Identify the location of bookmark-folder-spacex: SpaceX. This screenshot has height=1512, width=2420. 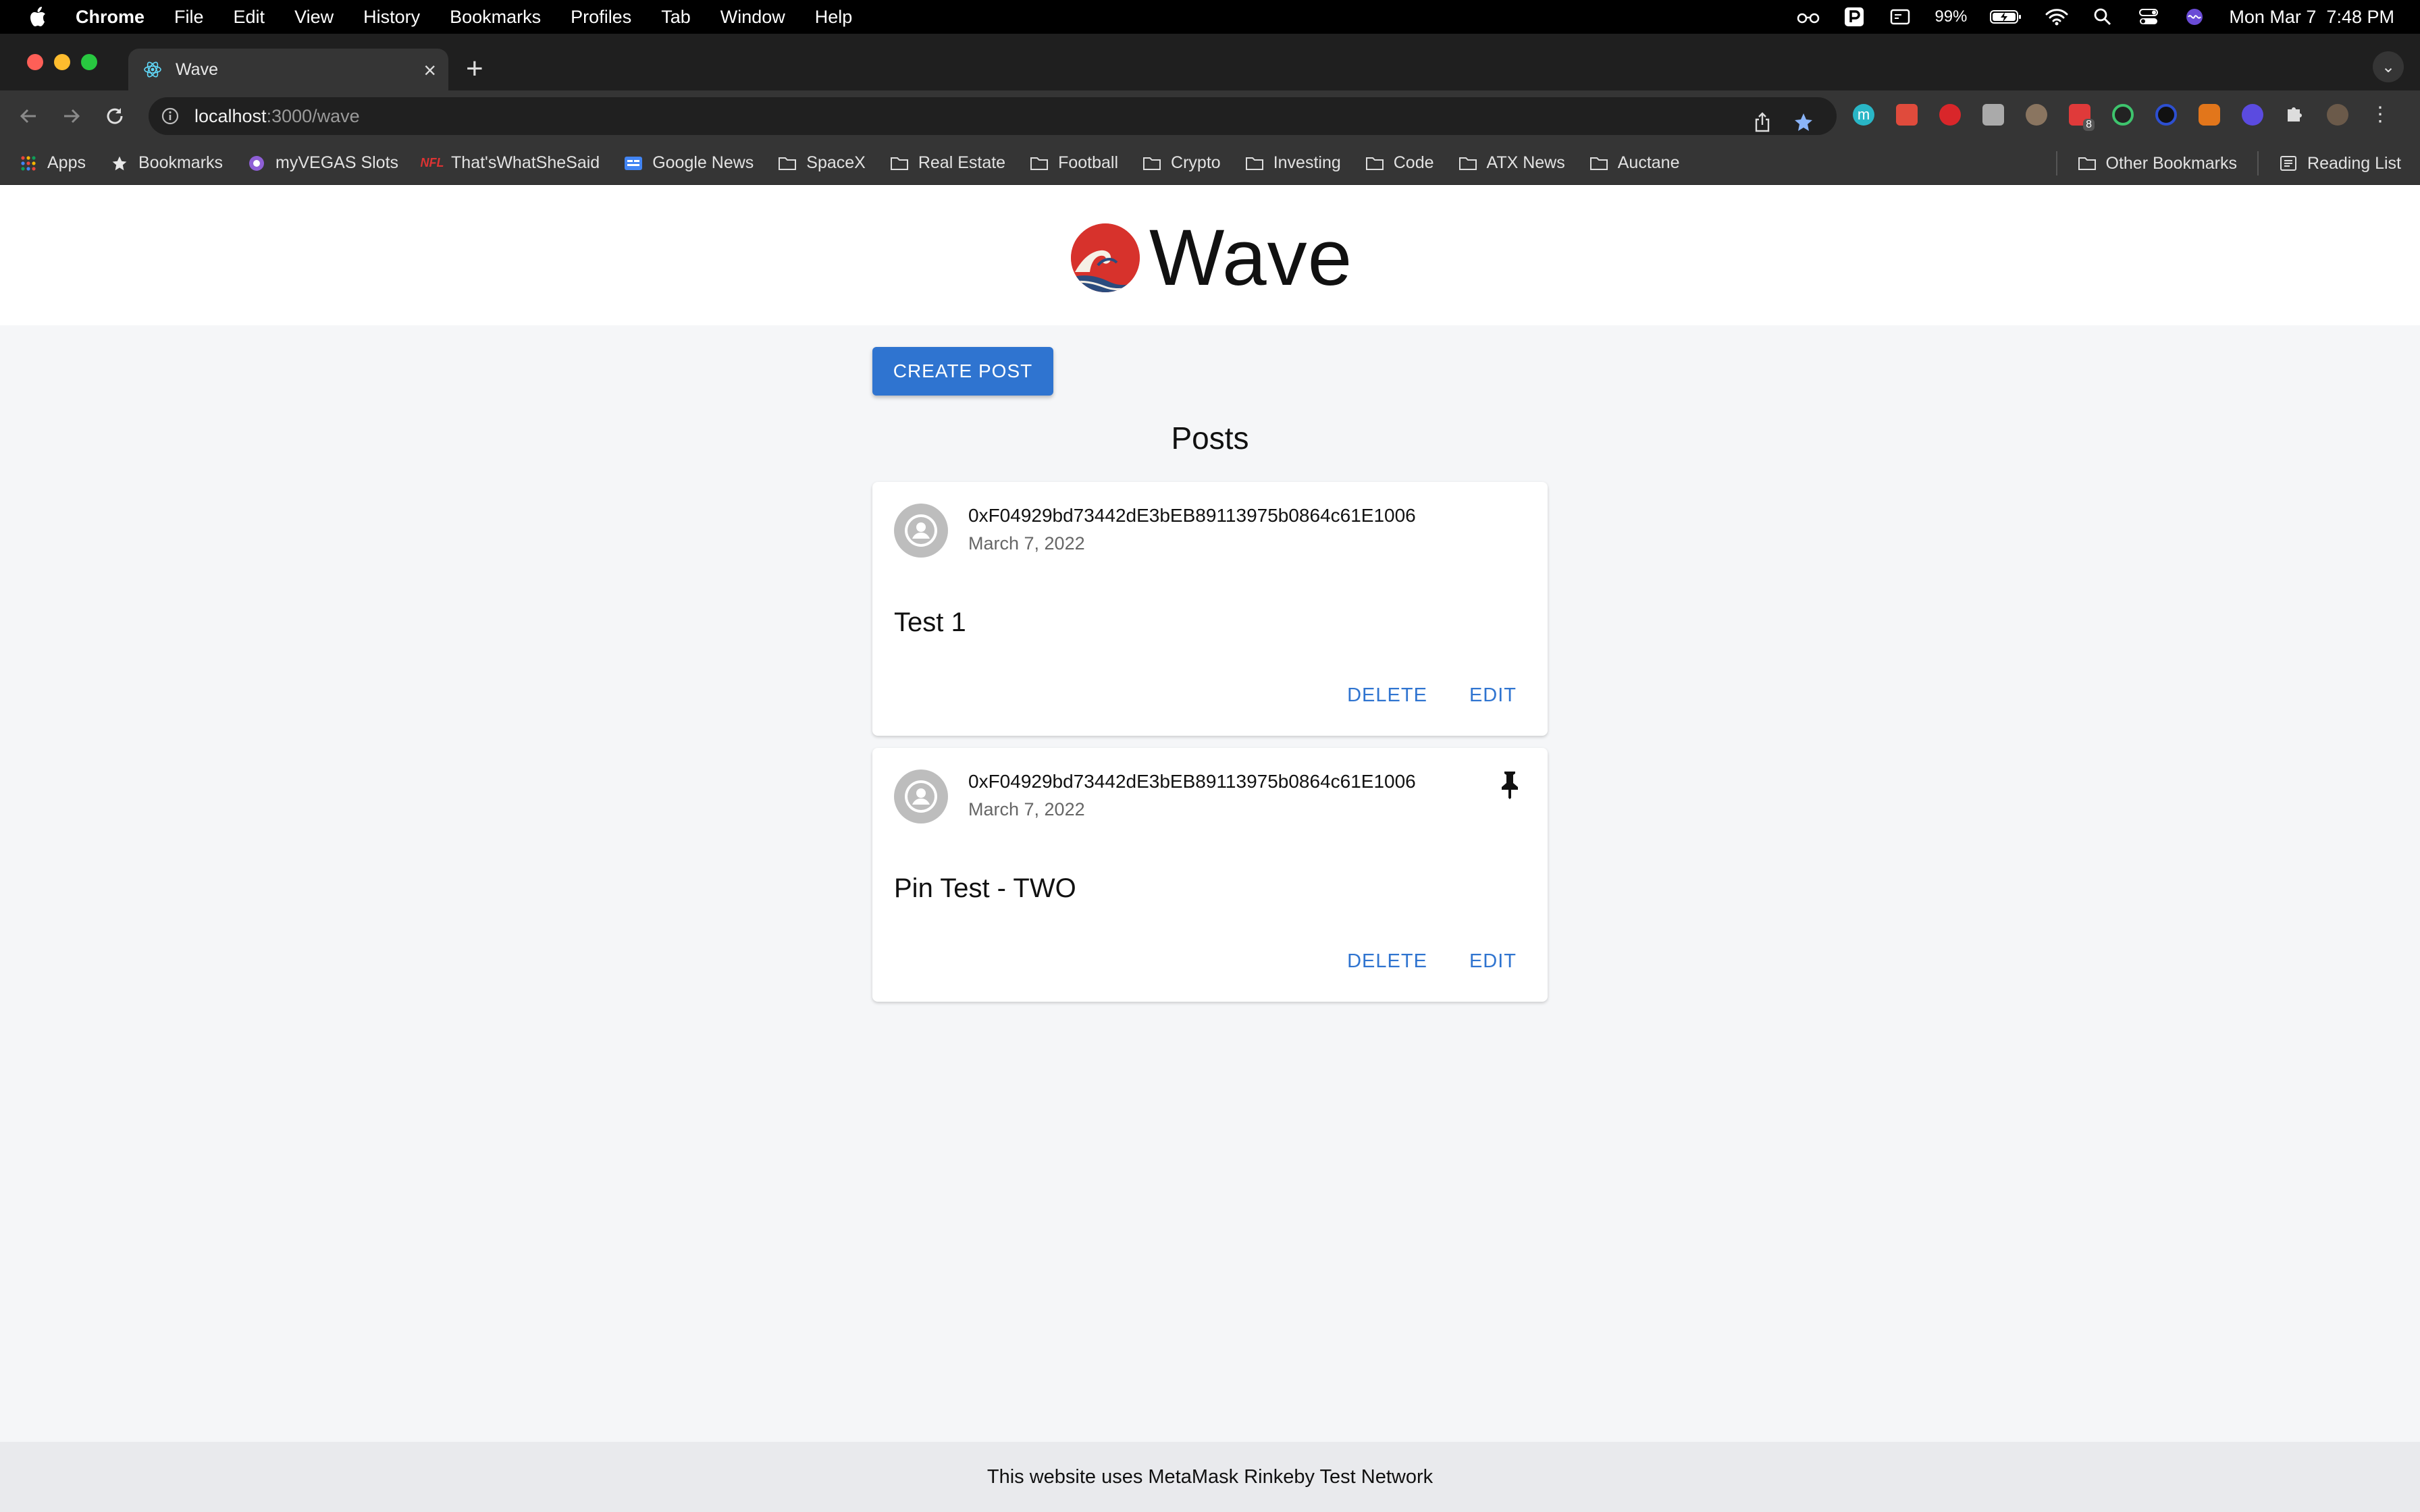
(822, 163).